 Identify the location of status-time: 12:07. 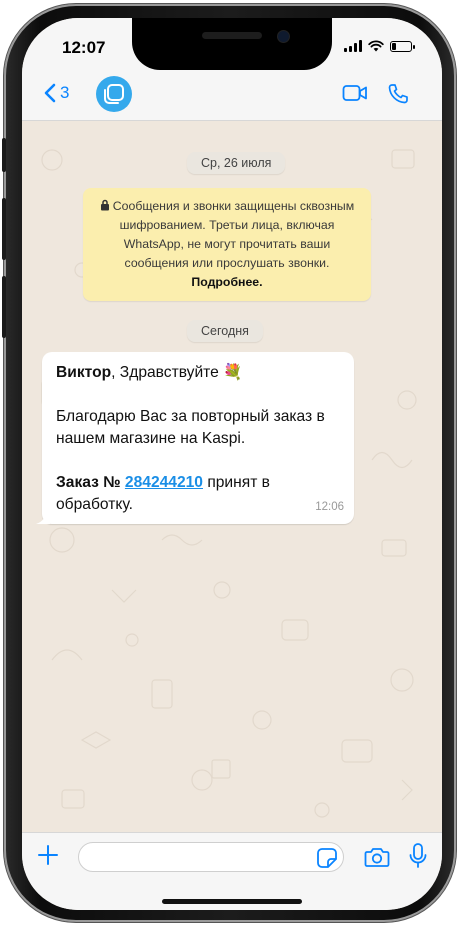
(84, 47).